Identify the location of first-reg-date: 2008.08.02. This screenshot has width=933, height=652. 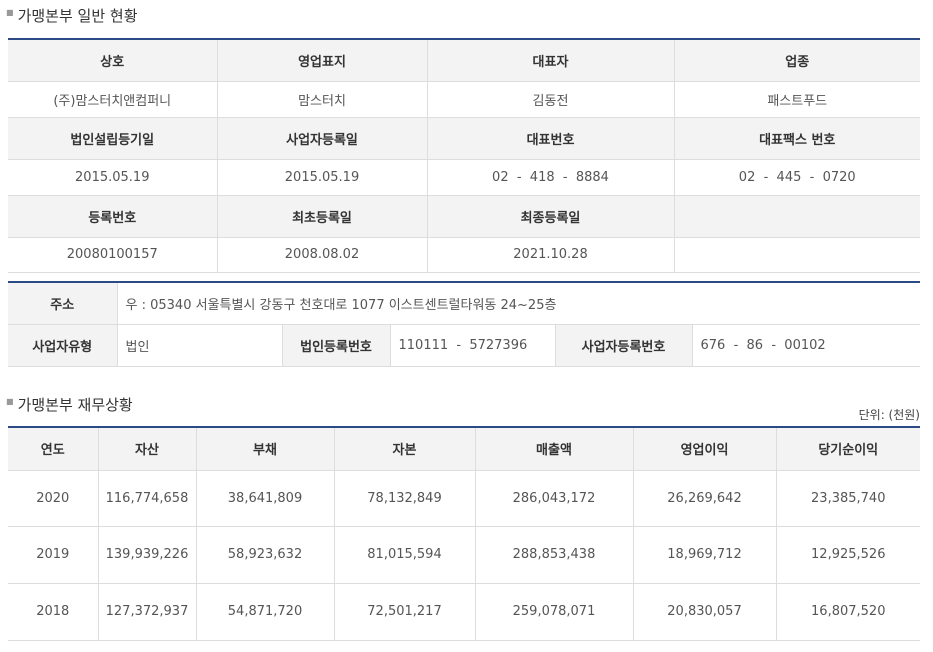
(322, 255).